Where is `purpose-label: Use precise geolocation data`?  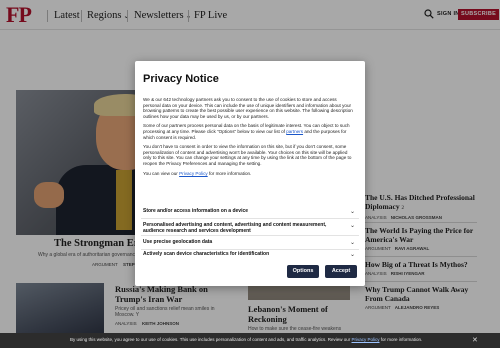 purpose-label: Use precise geolocation data is located at coordinates (178, 242).